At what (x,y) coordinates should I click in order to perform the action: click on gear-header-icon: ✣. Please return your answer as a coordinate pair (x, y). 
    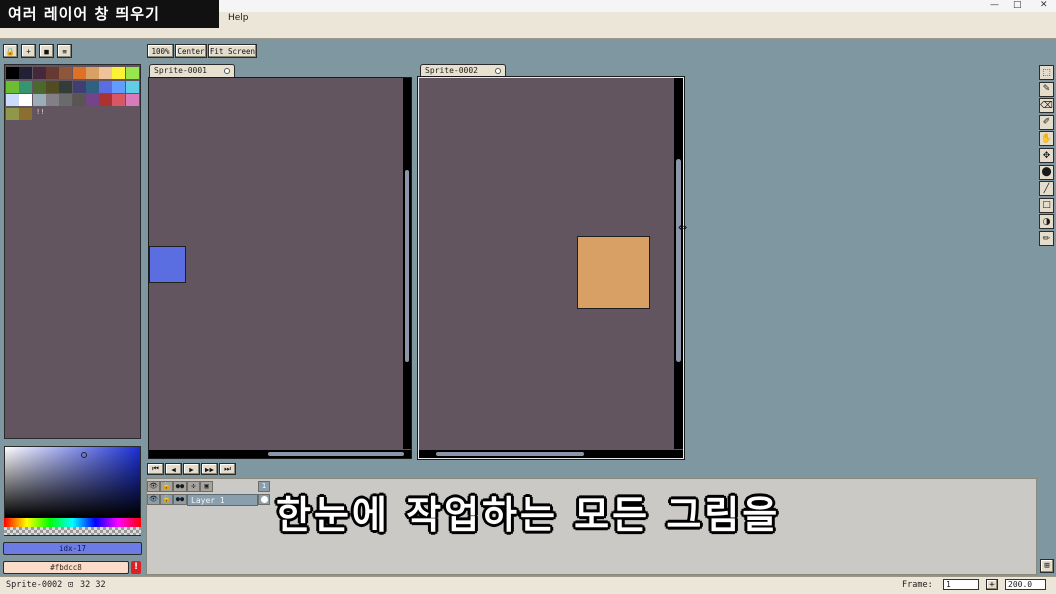
    Looking at the image, I should click on (193, 486).